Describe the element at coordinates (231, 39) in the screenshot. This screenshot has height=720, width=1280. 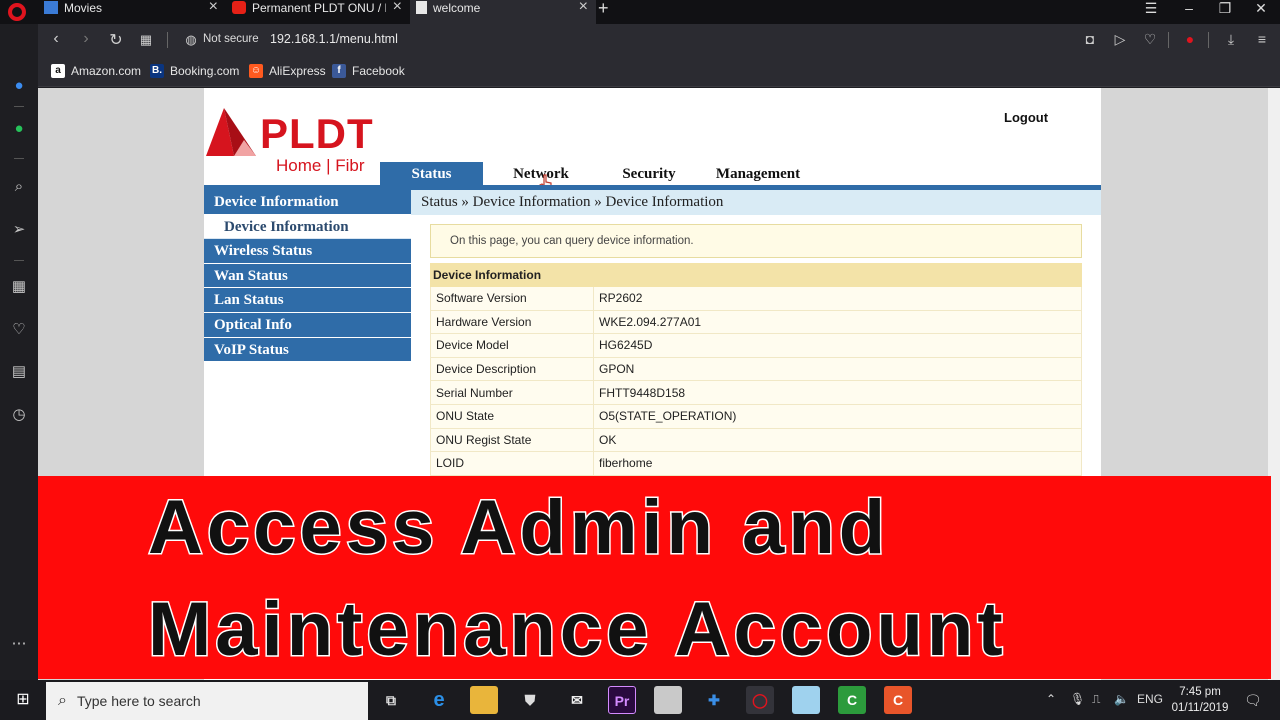
I see `not-secure-label: Not secure` at that location.